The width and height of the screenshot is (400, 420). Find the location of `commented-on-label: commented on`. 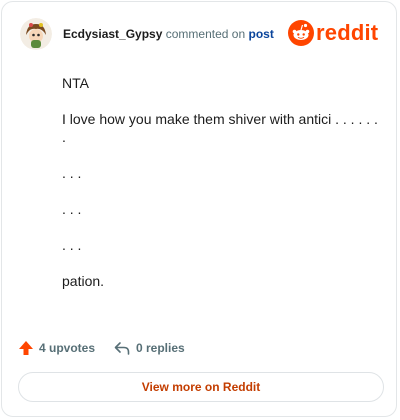

commented-on-label: commented on is located at coordinates (205, 34).